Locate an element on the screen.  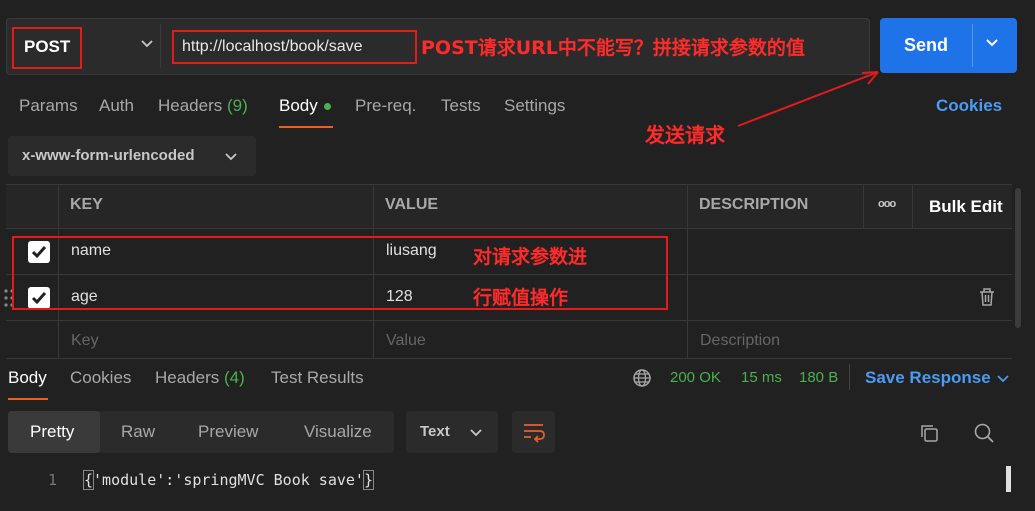
tab-body-label: Body is located at coordinates (298, 105).